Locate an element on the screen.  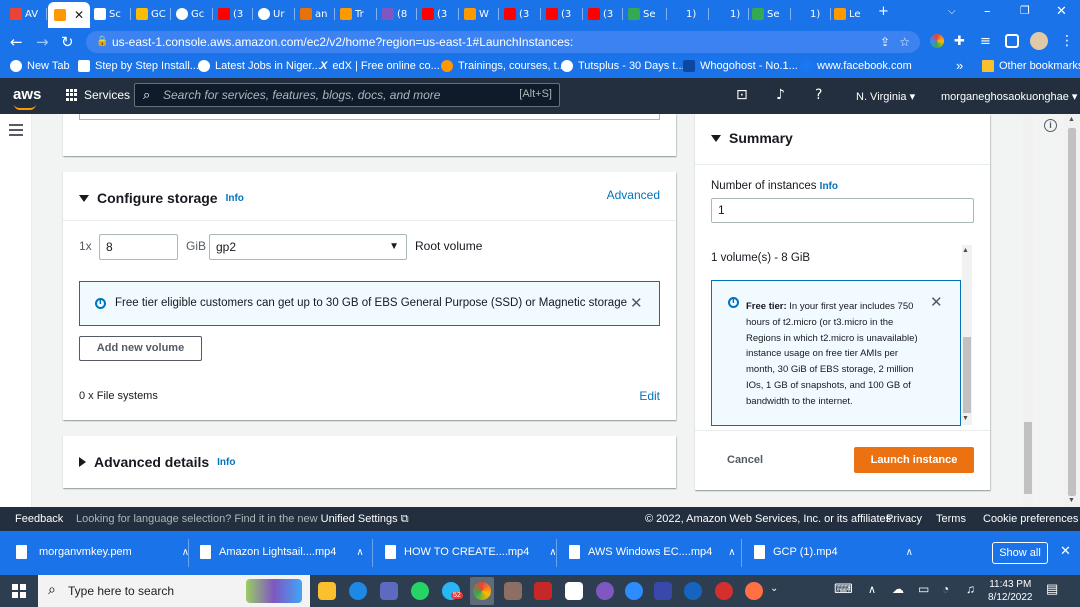
cloudshell-icon: ⊡ is located at coordinates (742, 95).